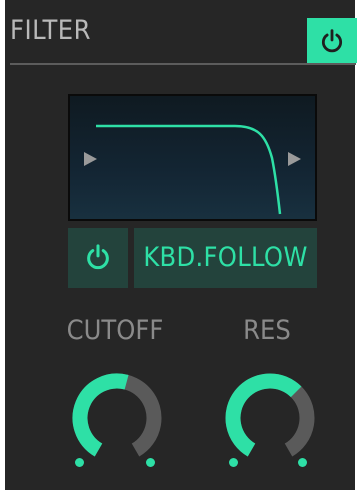  What do you see at coordinates (183, 64) in the screenshot?
I see `title-divider` at bounding box center [183, 64].